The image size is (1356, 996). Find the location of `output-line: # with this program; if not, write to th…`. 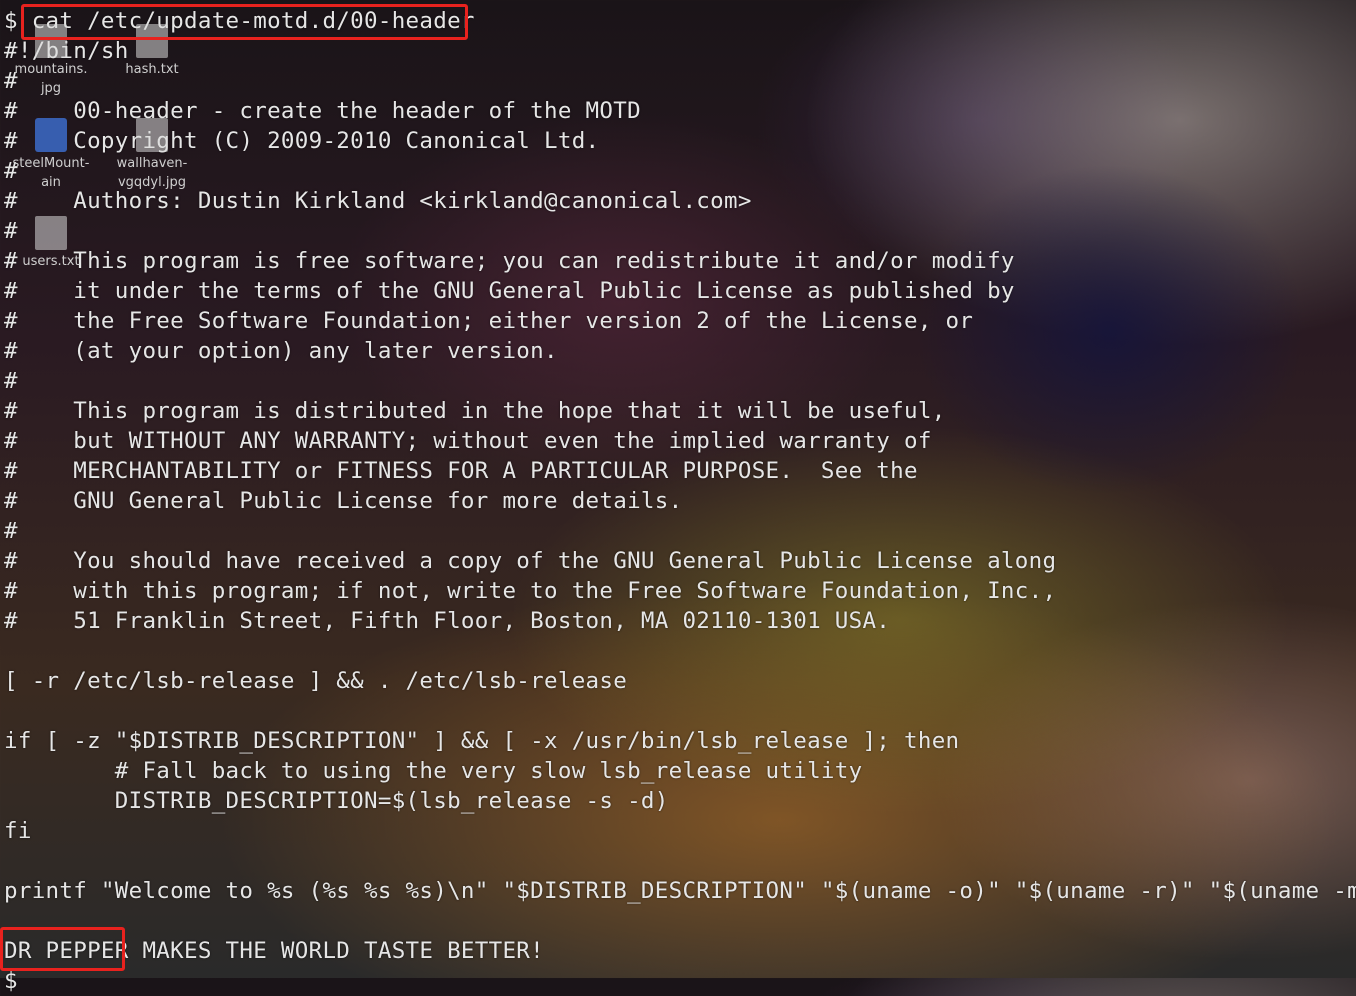

output-line: # with this program; if not, write to th… is located at coordinates (530, 591).